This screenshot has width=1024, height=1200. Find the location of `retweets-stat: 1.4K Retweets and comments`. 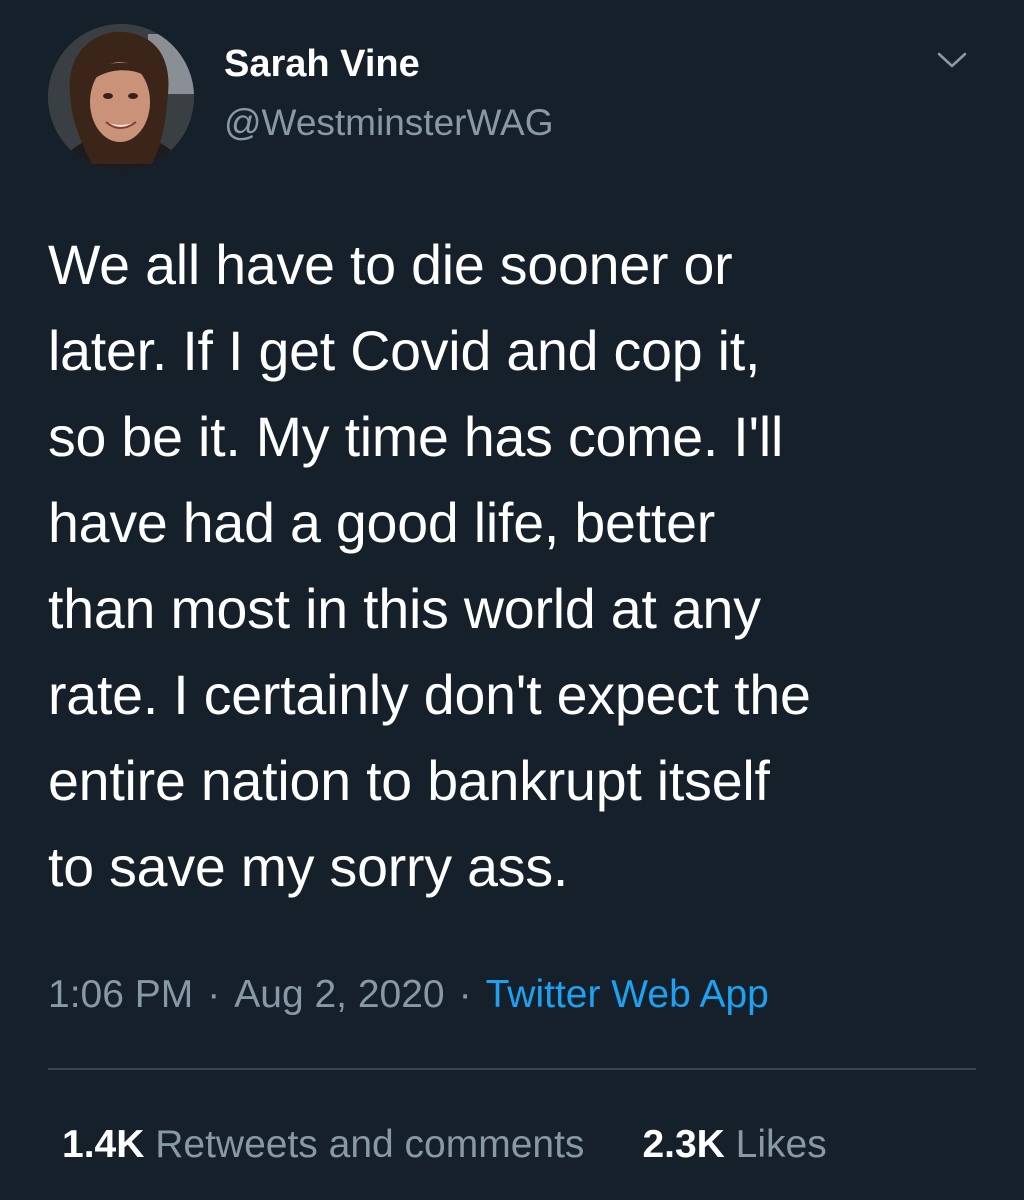

retweets-stat: 1.4K Retweets and comments is located at coordinates (323, 1145).